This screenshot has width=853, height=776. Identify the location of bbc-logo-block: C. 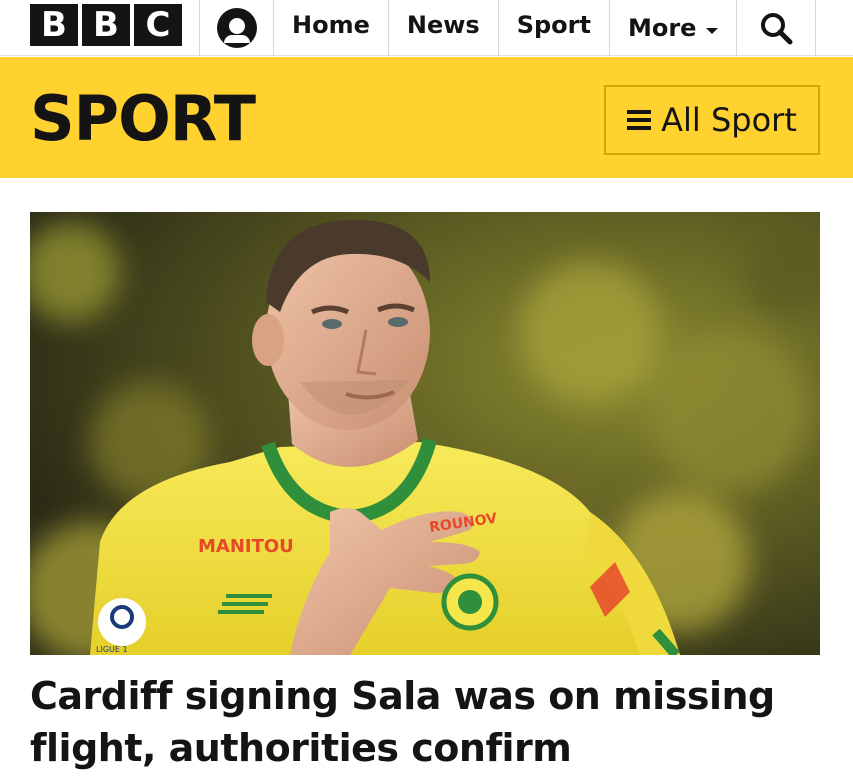
(158, 25).